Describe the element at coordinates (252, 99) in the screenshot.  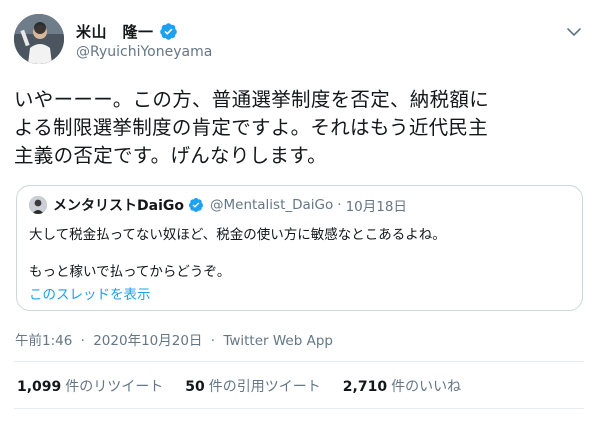
I see `tweet-text-line: いやーーー。この方、普通選挙制度を否定、納税額に` at that location.